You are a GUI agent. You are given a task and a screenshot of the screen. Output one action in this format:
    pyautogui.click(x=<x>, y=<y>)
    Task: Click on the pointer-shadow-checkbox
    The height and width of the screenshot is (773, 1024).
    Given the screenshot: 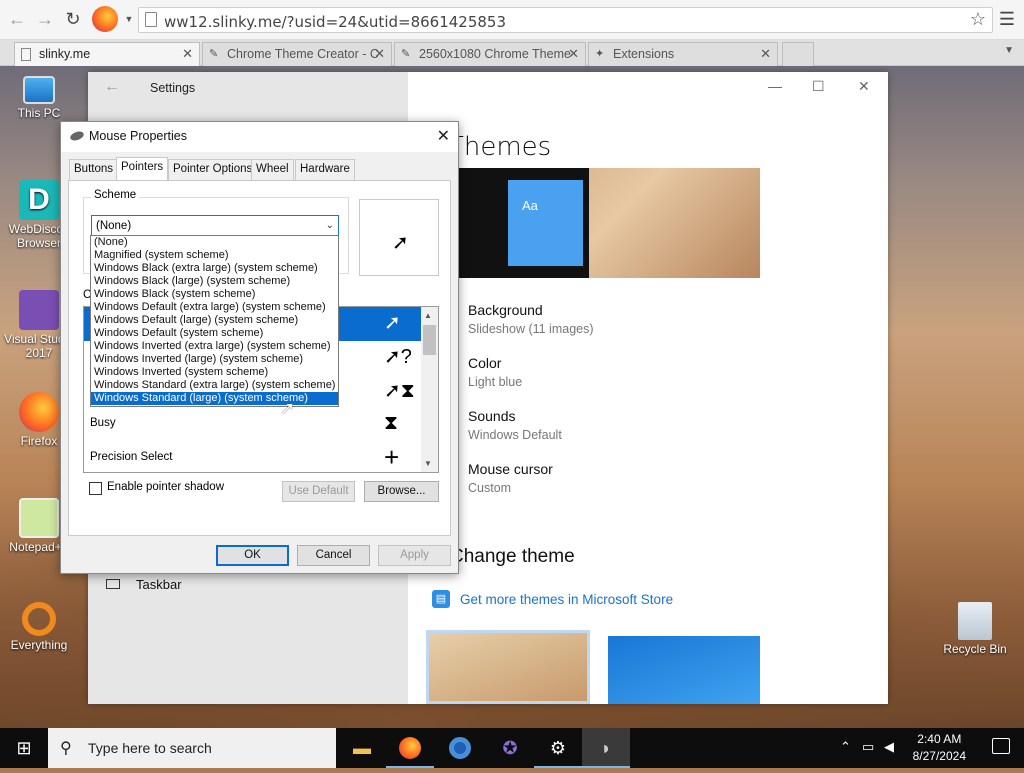 What is the action you would take?
    pyautogui.click(x=95, y=488)
    